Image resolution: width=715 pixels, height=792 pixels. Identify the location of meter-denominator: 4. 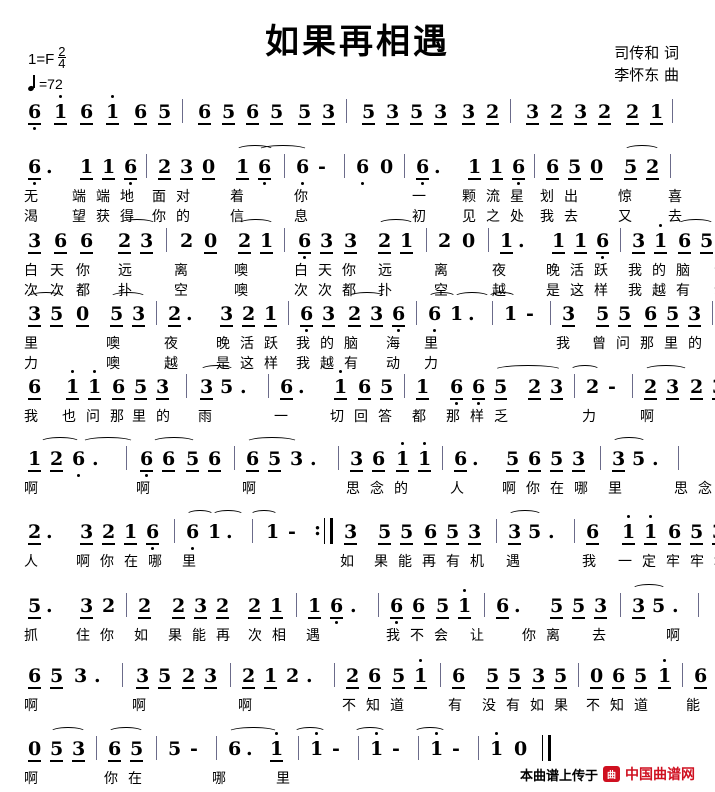
(62, 63).